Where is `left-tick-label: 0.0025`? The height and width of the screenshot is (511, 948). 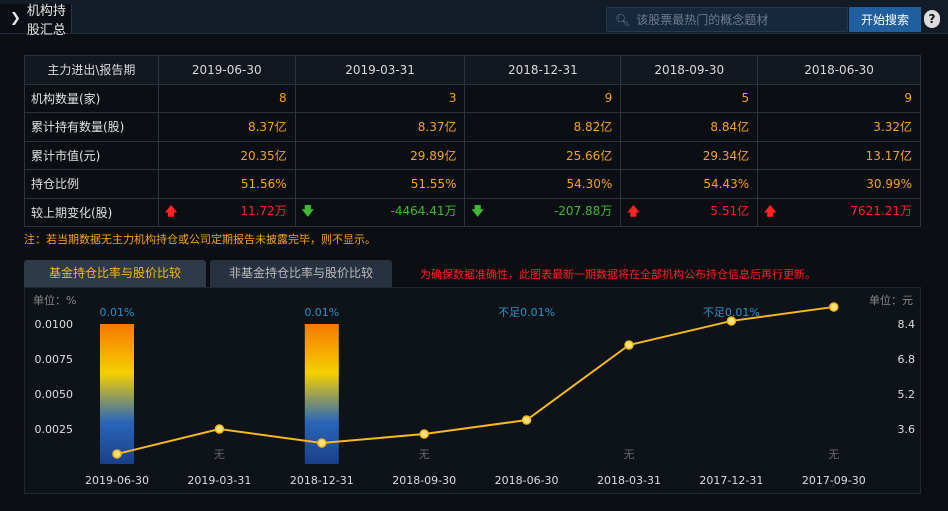 left-tick-label: 0.0025 is located at coordinates (54, 429).